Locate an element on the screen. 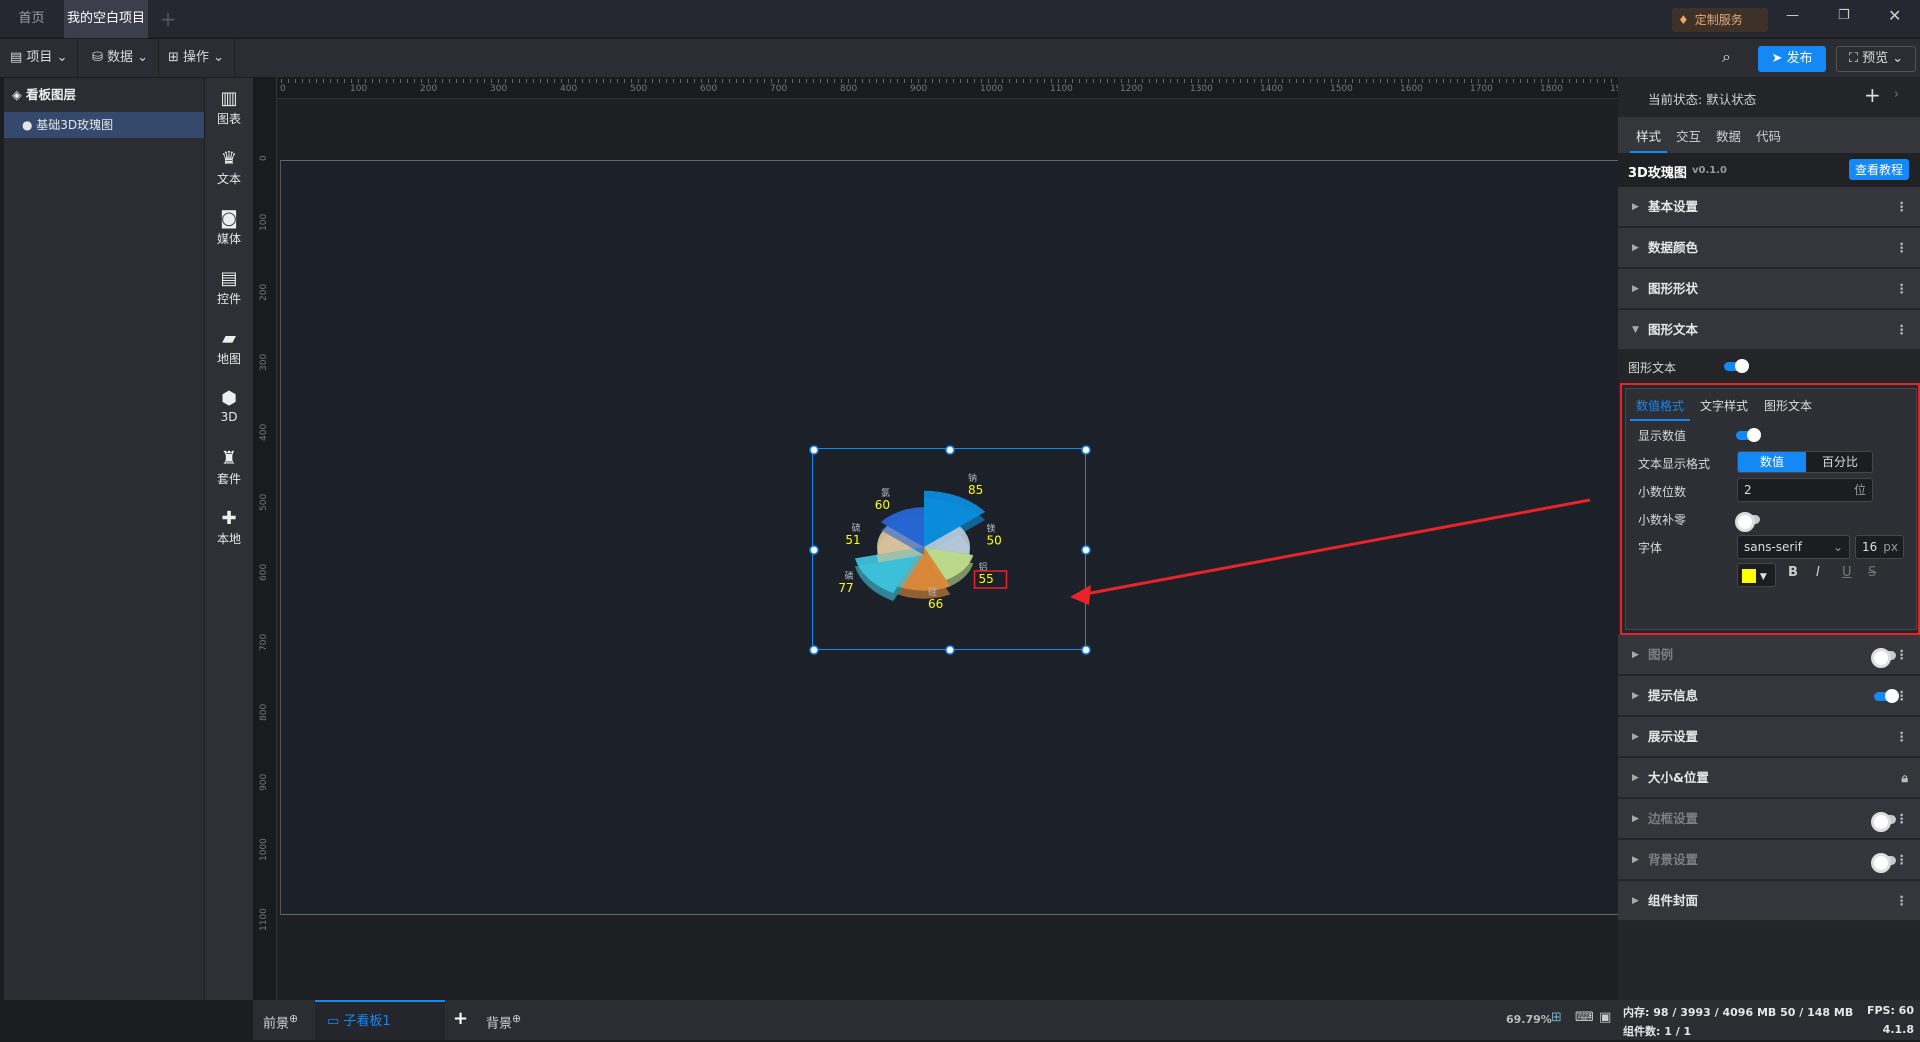 The image size is (1920, 1042). color-swatch is located at coordinates (1749, 575).